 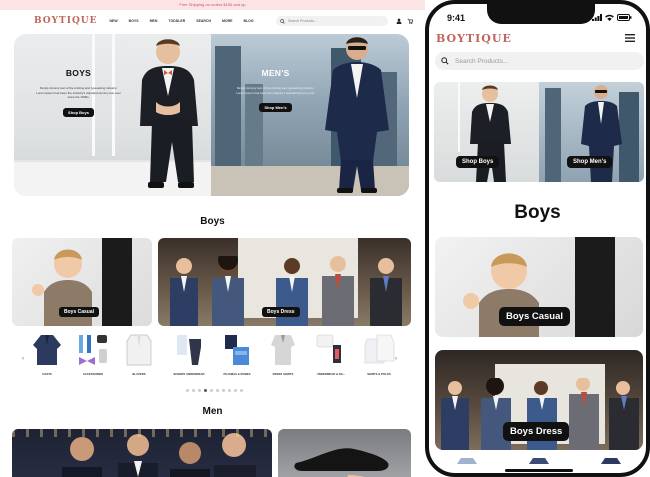 What do you see at coordinates (474, 38) in the screenshot?
I see `mobile-brand-logo: BOYTIQUE` at bounding box center [474, 38].